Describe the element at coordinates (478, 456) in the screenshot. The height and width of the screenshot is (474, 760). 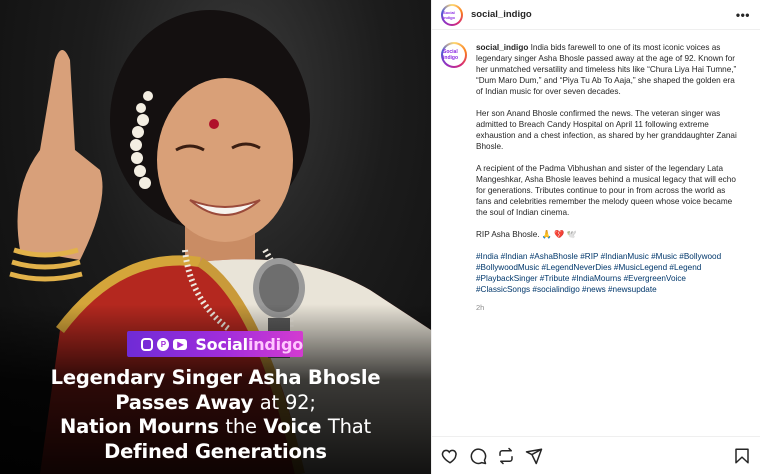
I see `comment-icon` at that location.